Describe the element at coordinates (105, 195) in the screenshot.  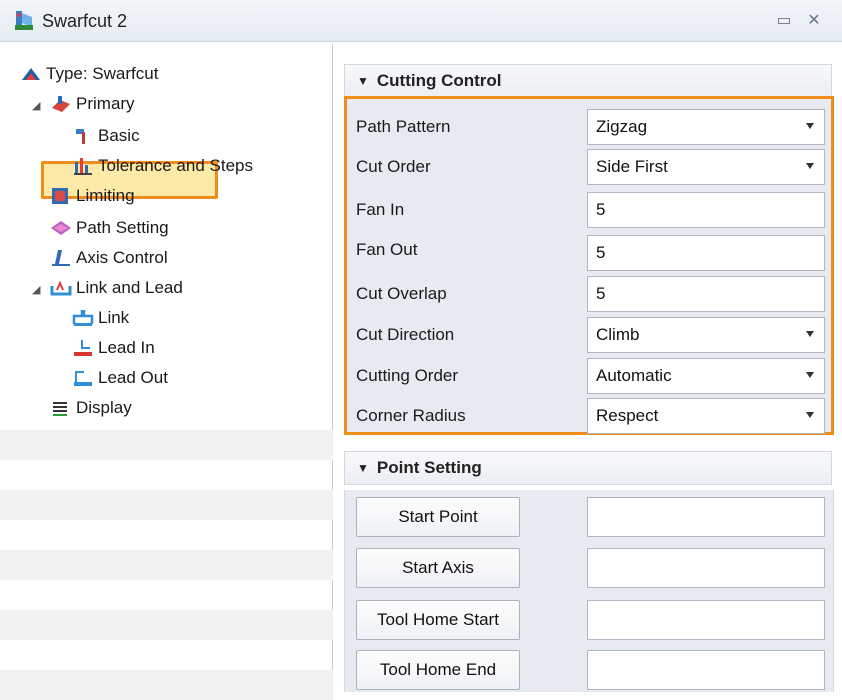
I see `tree-item-label: Limiting` at that location.